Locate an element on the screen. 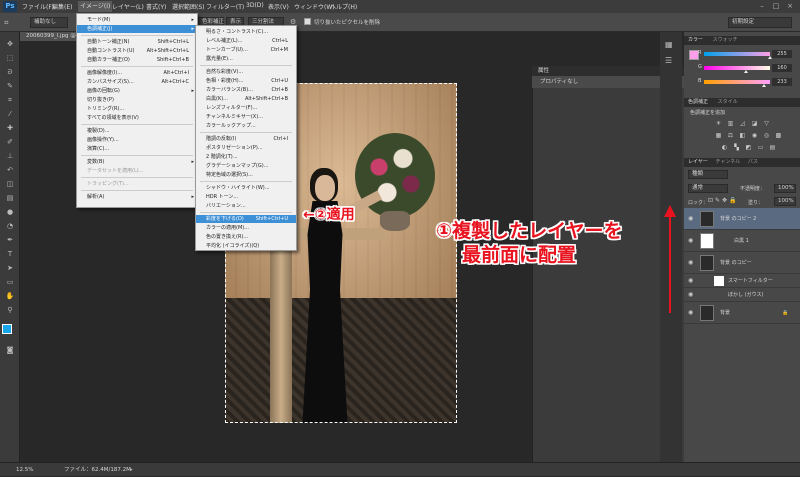  pen-tool-icon: ✒ is located at coordinates (10, 240).